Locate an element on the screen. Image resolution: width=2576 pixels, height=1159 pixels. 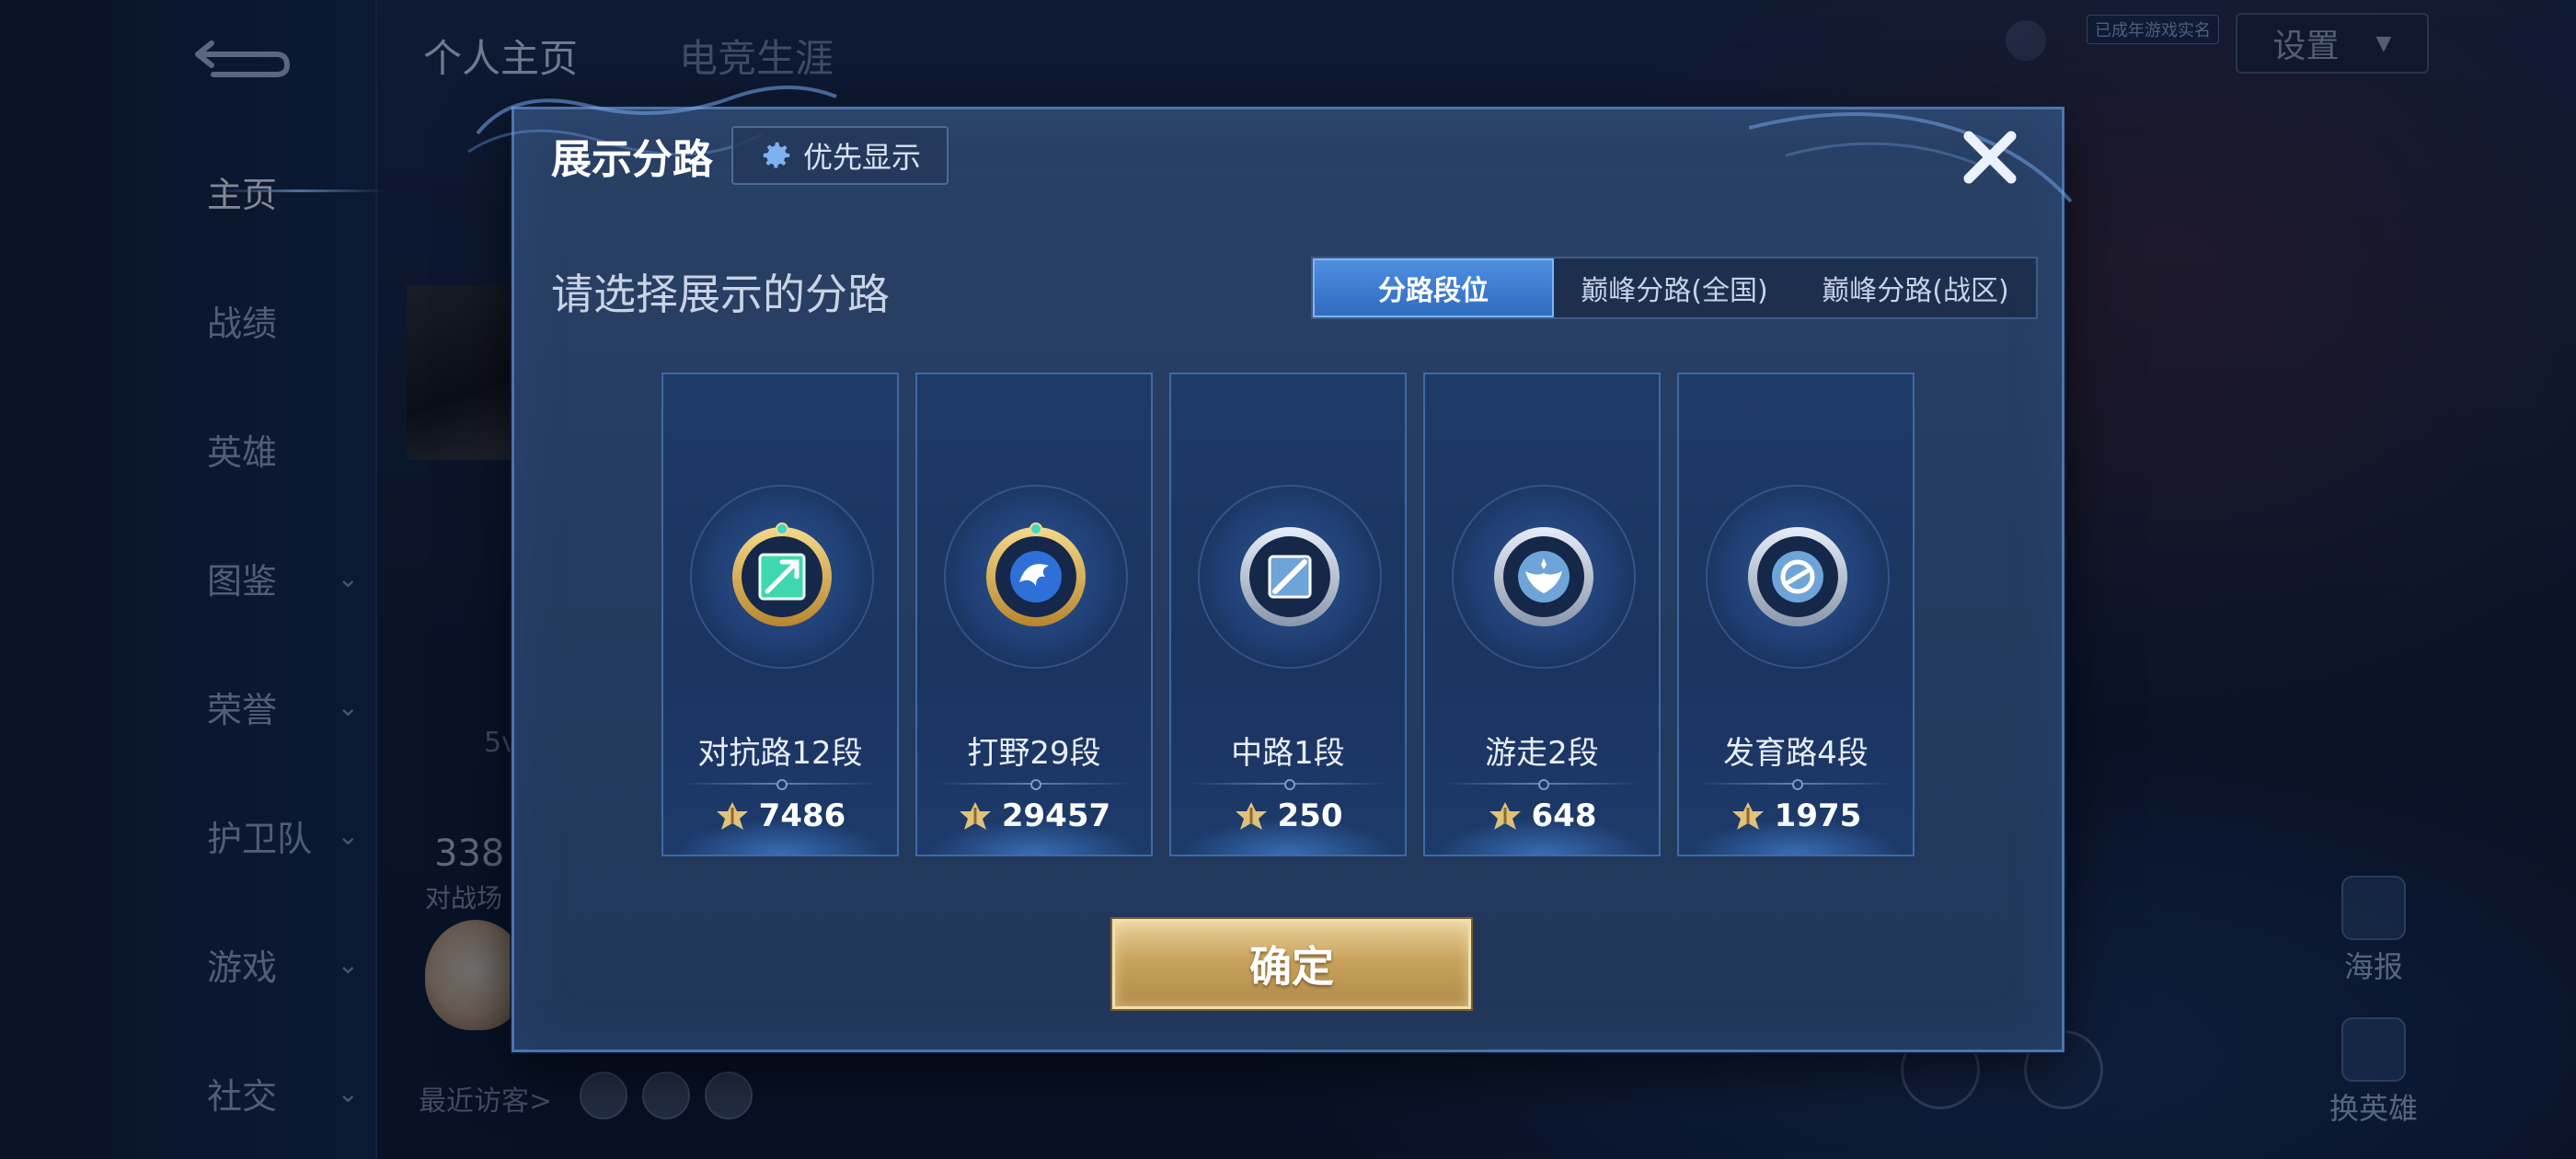
gear-icon is located at coordinates (776, 155).